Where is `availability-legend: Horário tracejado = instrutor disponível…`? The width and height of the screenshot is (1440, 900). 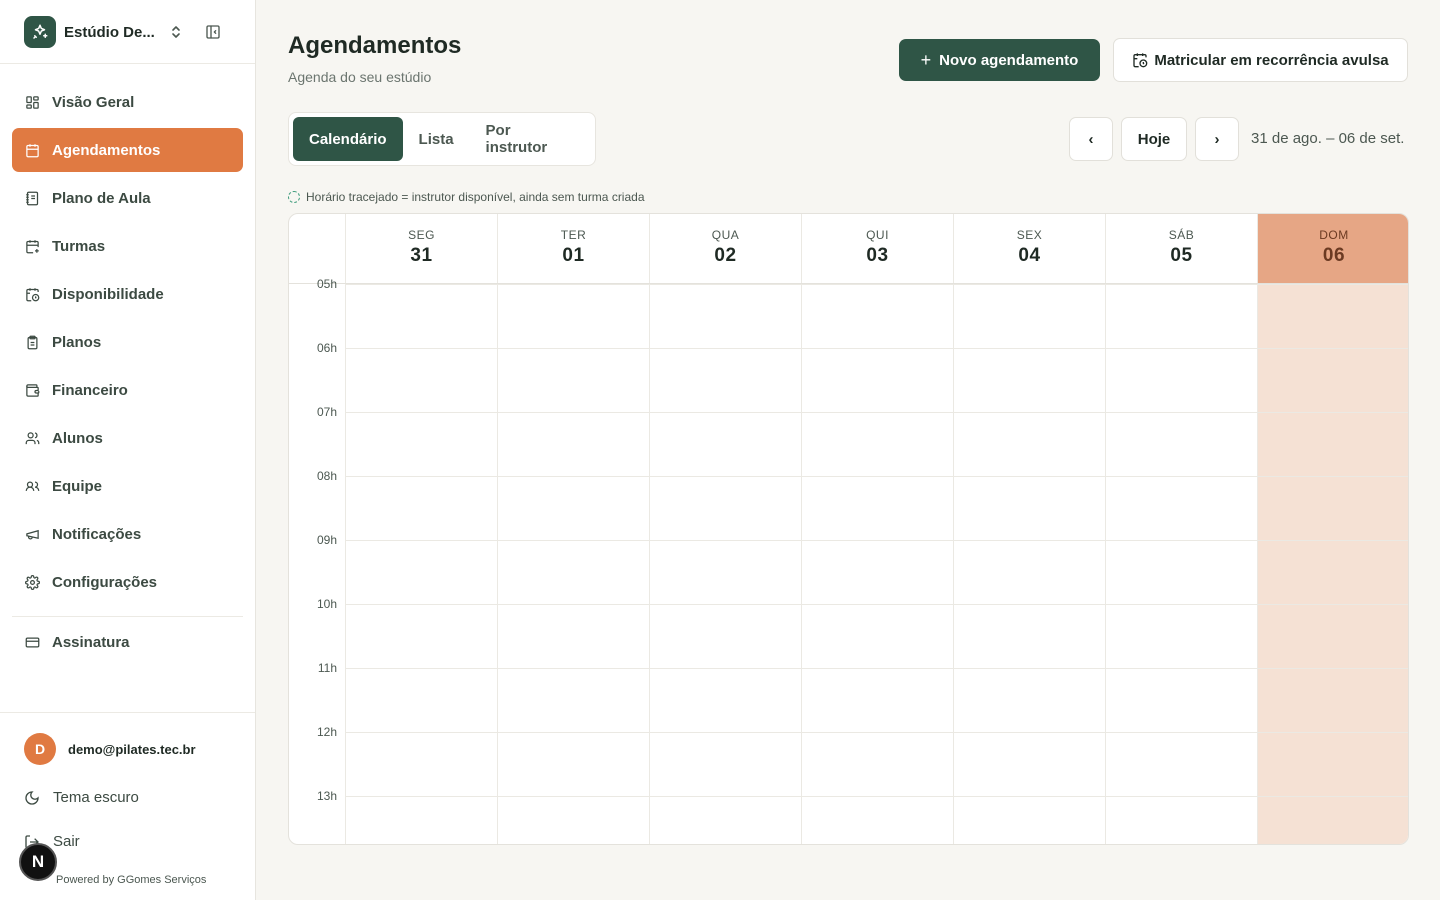 availability-legend: Horário tracejado = instrutor disponível… is located at coordinates (466, 197).